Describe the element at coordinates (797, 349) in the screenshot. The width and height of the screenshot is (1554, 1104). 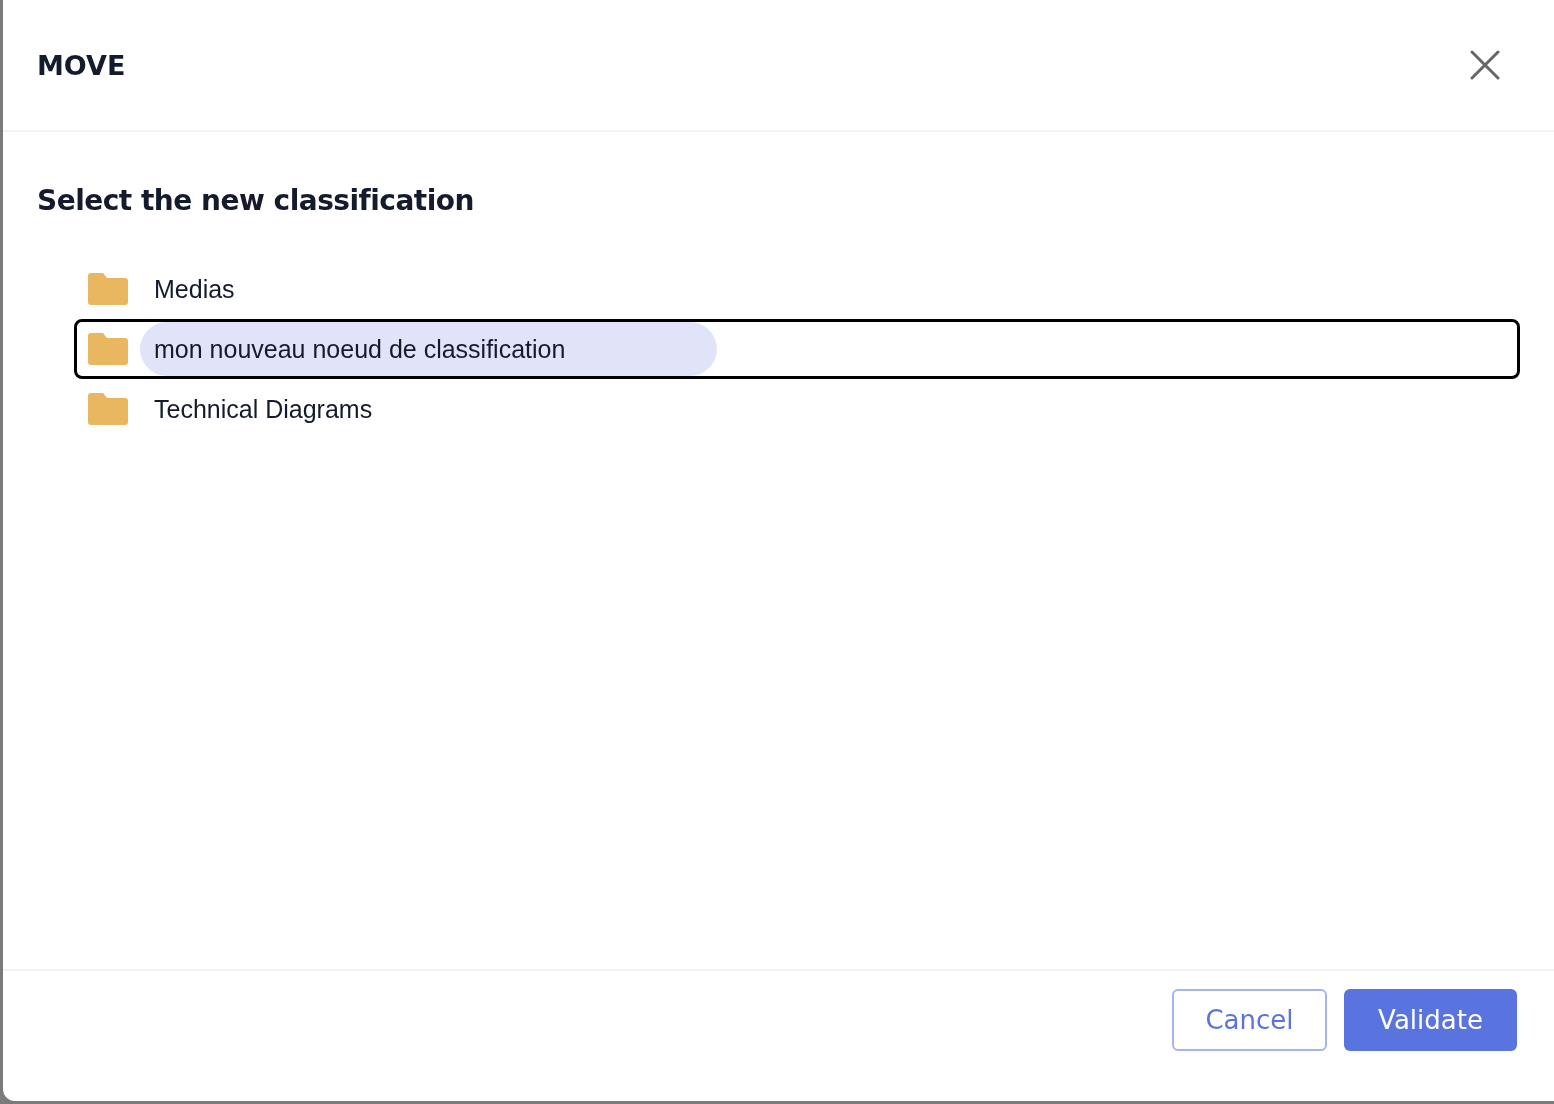
I see `tree-item: mon nouveau noeud de classification` at that location.